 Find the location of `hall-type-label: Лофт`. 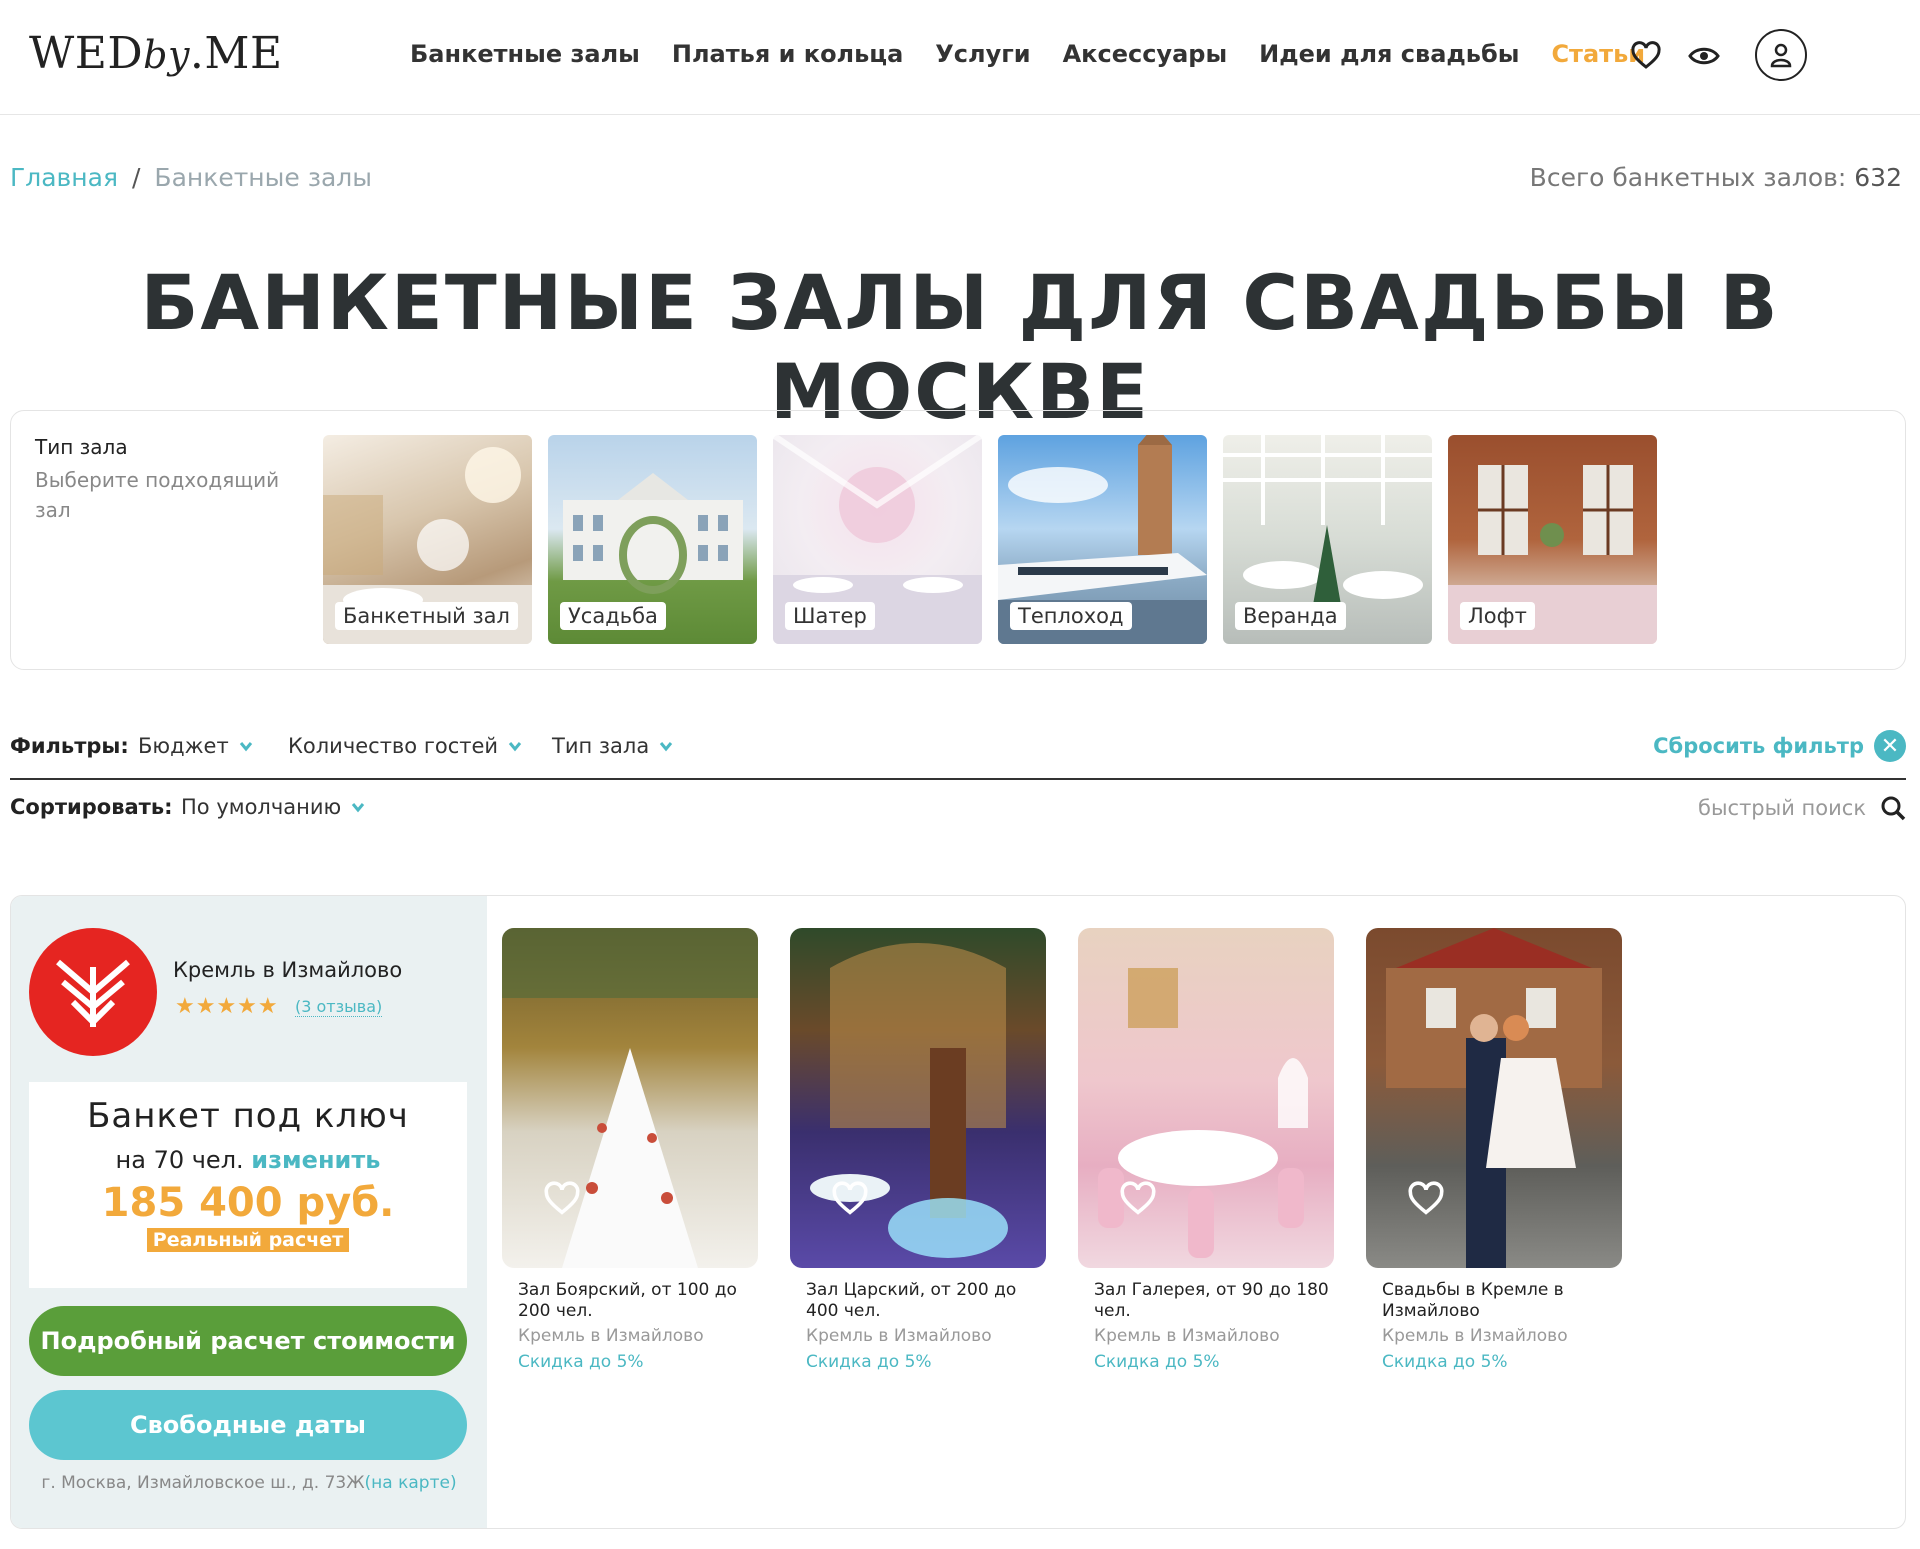

hall-type-label: Лофт is located at coordinates (1497, 616).